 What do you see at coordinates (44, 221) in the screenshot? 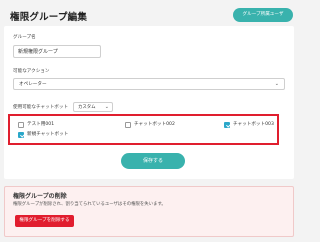
I see `delete-group-button: 権限グループを削除する` at bounding box center [44, 221].